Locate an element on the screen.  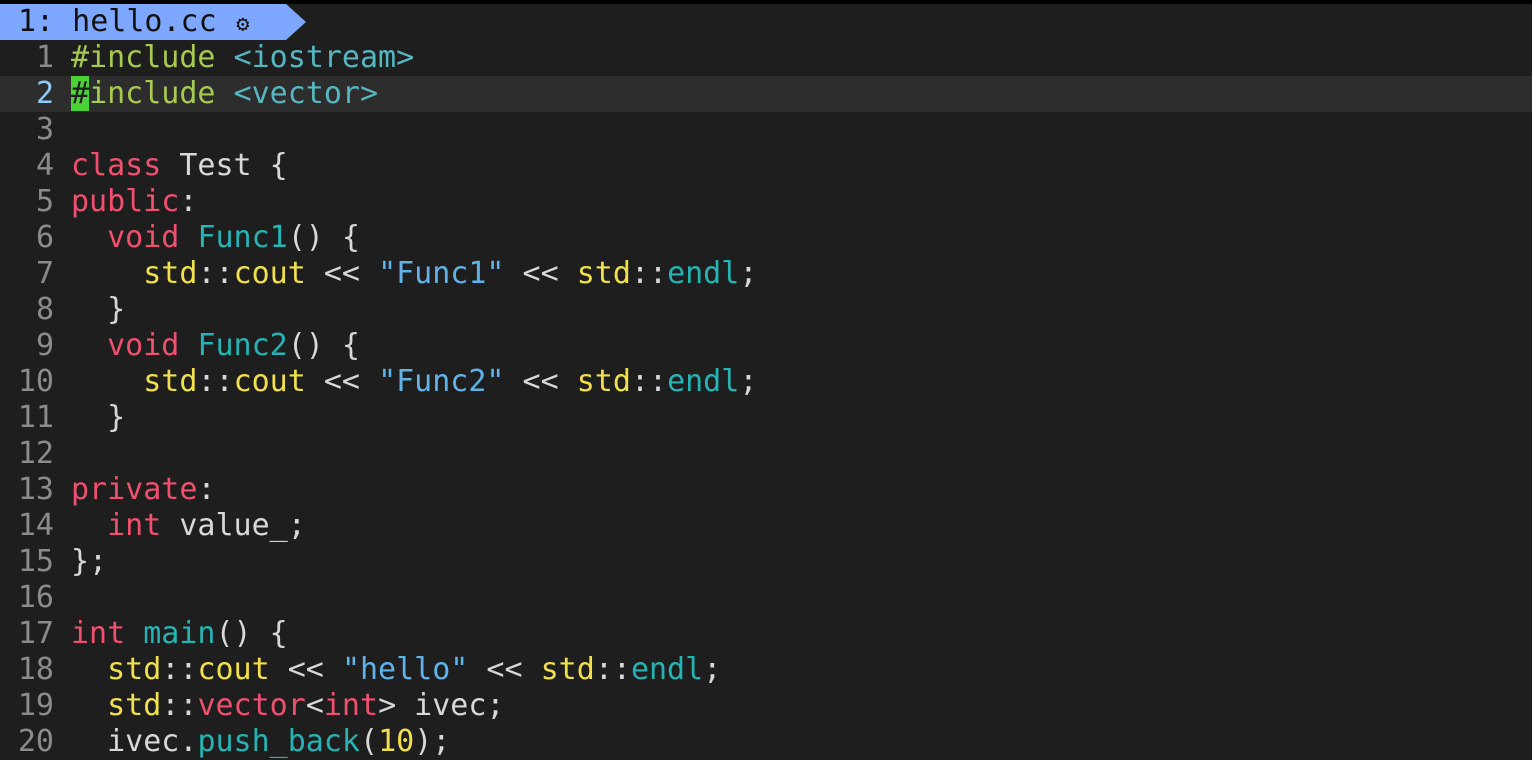
code-token: } is located at coordinates (98, 309).